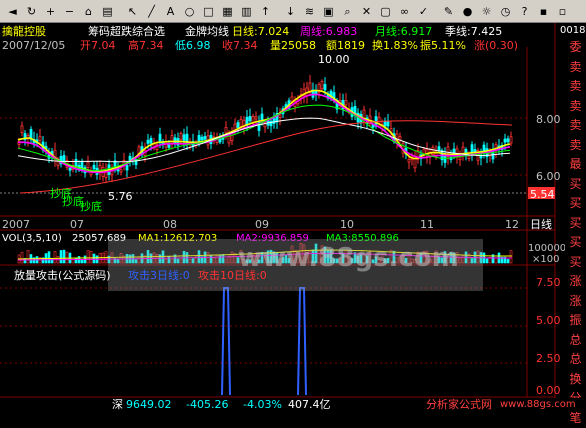 The height and width of the screenshot is (428, 586). What do you see at coordinates (427, 224) in the screenshot?
I see `xaxis-tick-11: 11` at bounding box center [427, 224].